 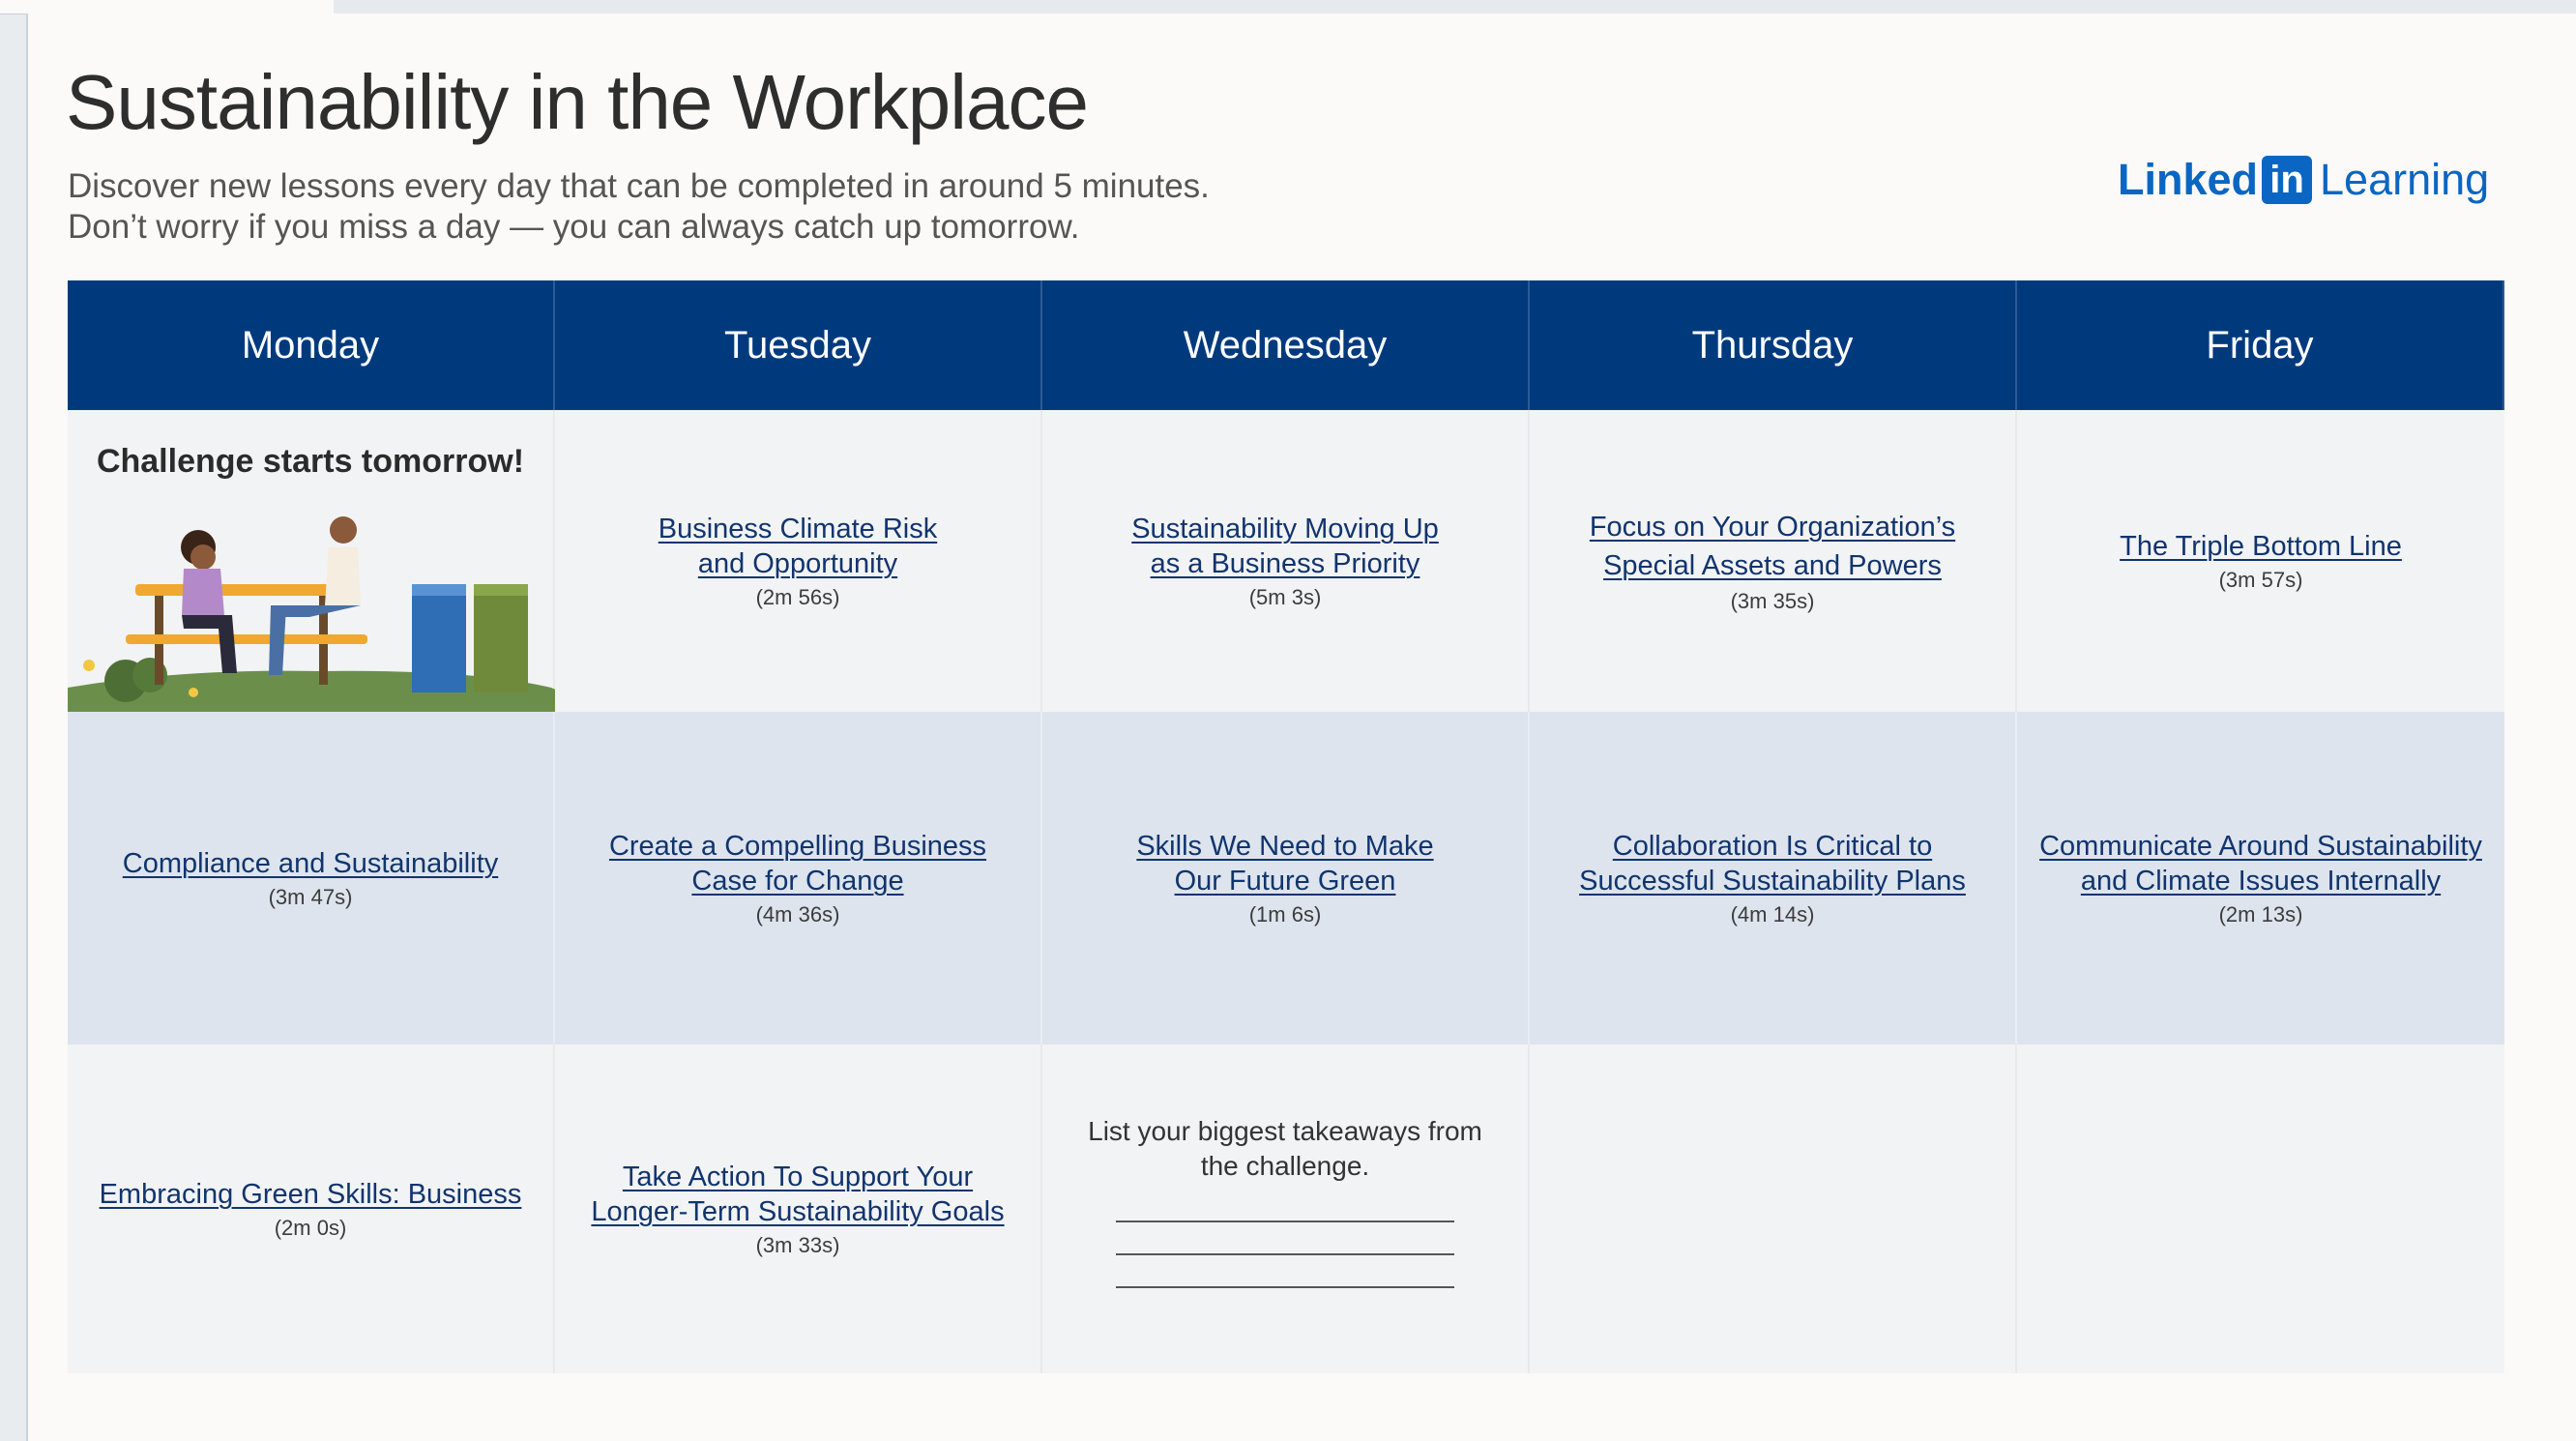 What do you see at coordinates (1772, 914) in the screenshot?
I see `lesson-duration: (4m 14s)` at bounding box center [1772, 914].